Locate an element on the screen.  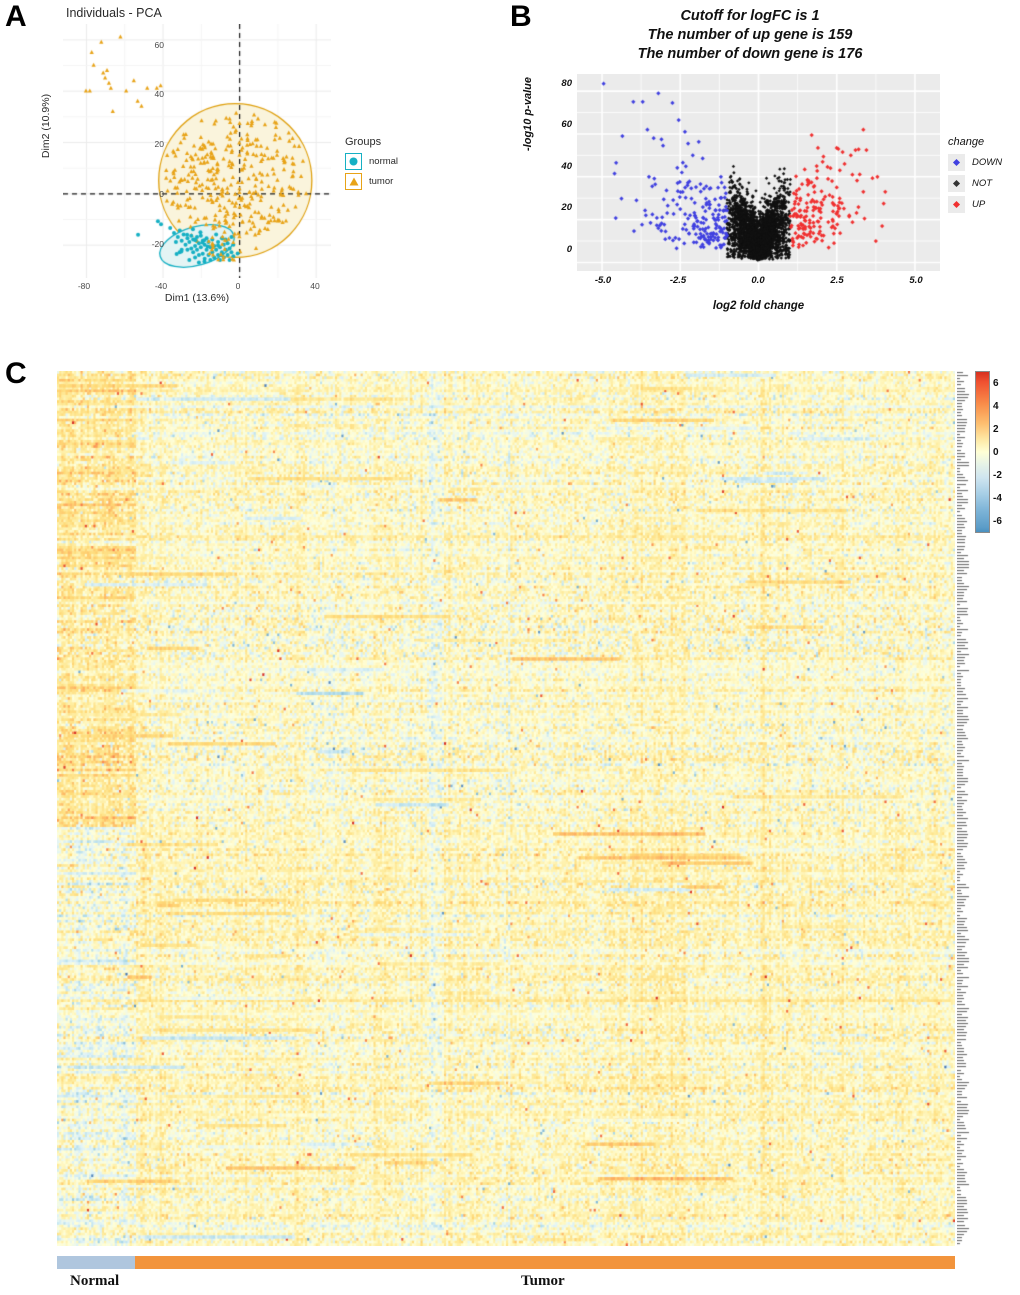
volcano-legend: change DOWN NOT UP is located at coordinates (984, 176).